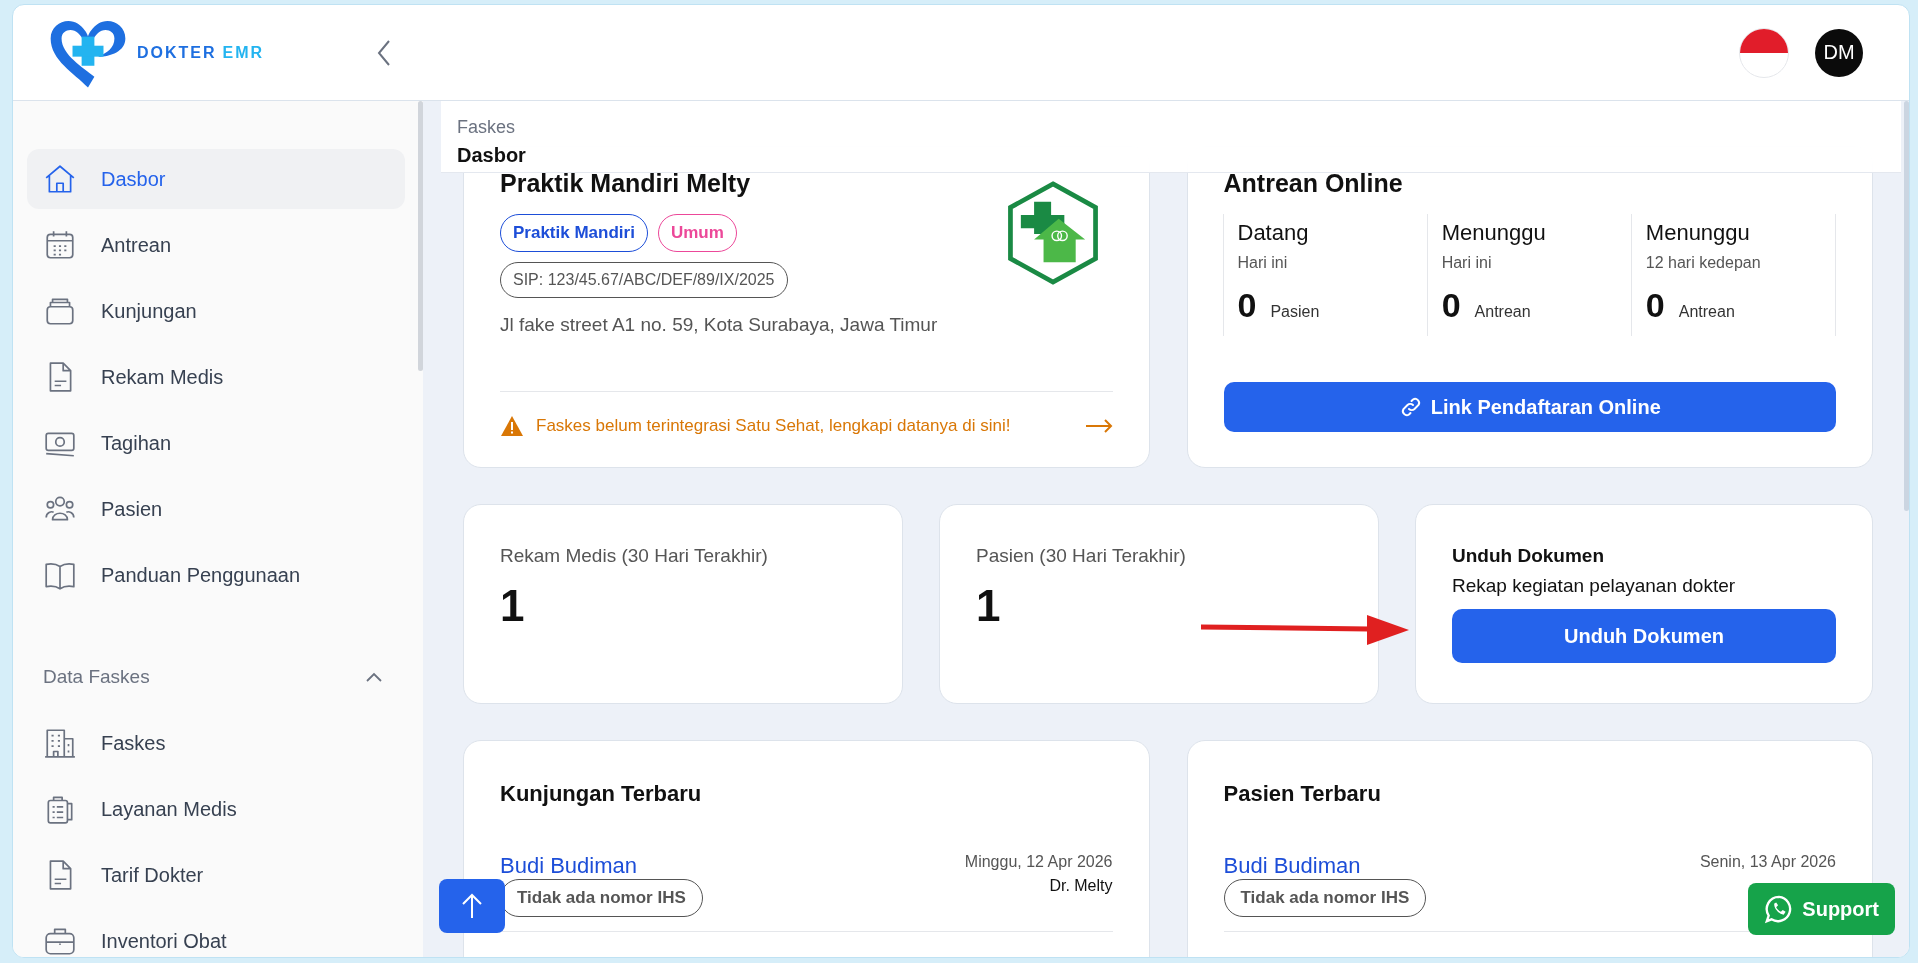 The height and width of the screenshot is (963, 1918). I want to click on nav-item: Inventori Obat, so click(216, 934).